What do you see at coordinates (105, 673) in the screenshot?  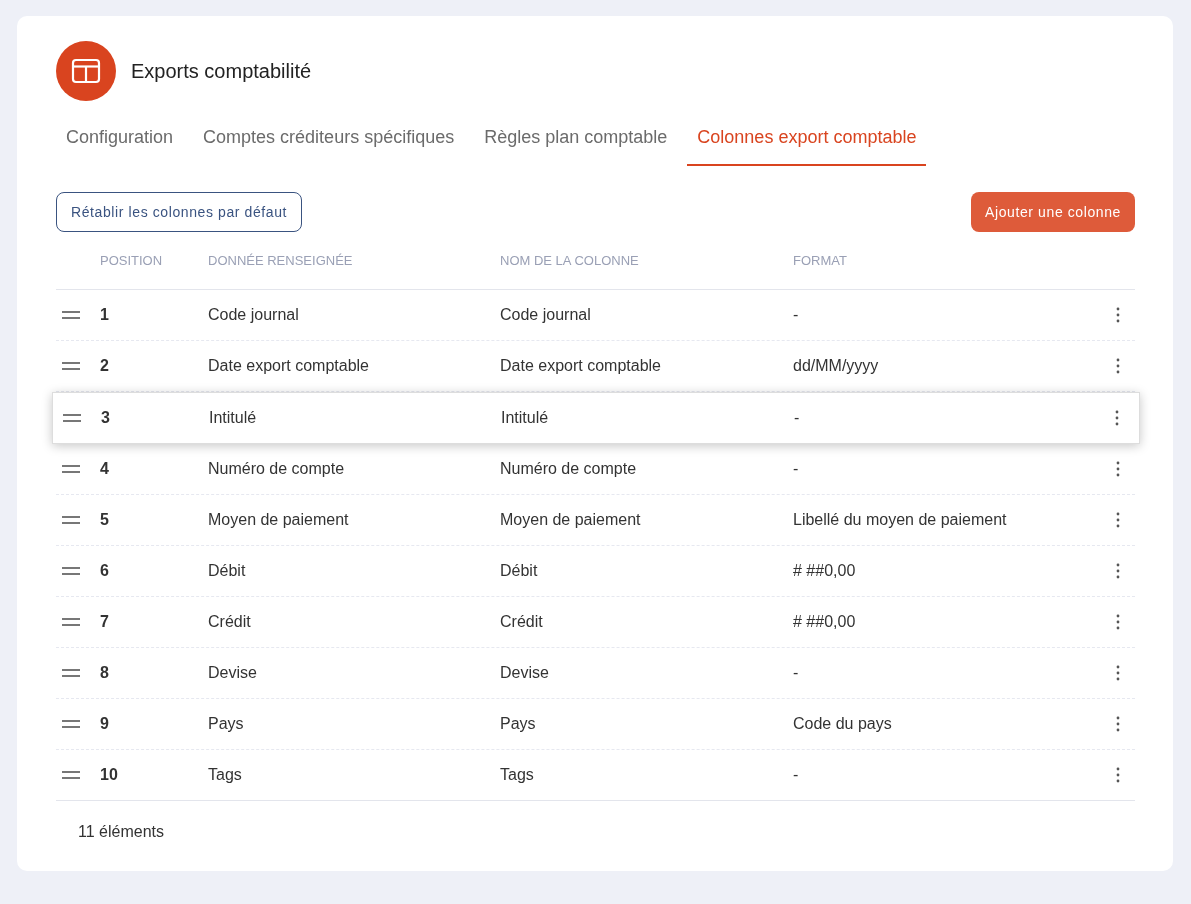 I see `table-cell-text: 8` at bounding box center [105, 673].